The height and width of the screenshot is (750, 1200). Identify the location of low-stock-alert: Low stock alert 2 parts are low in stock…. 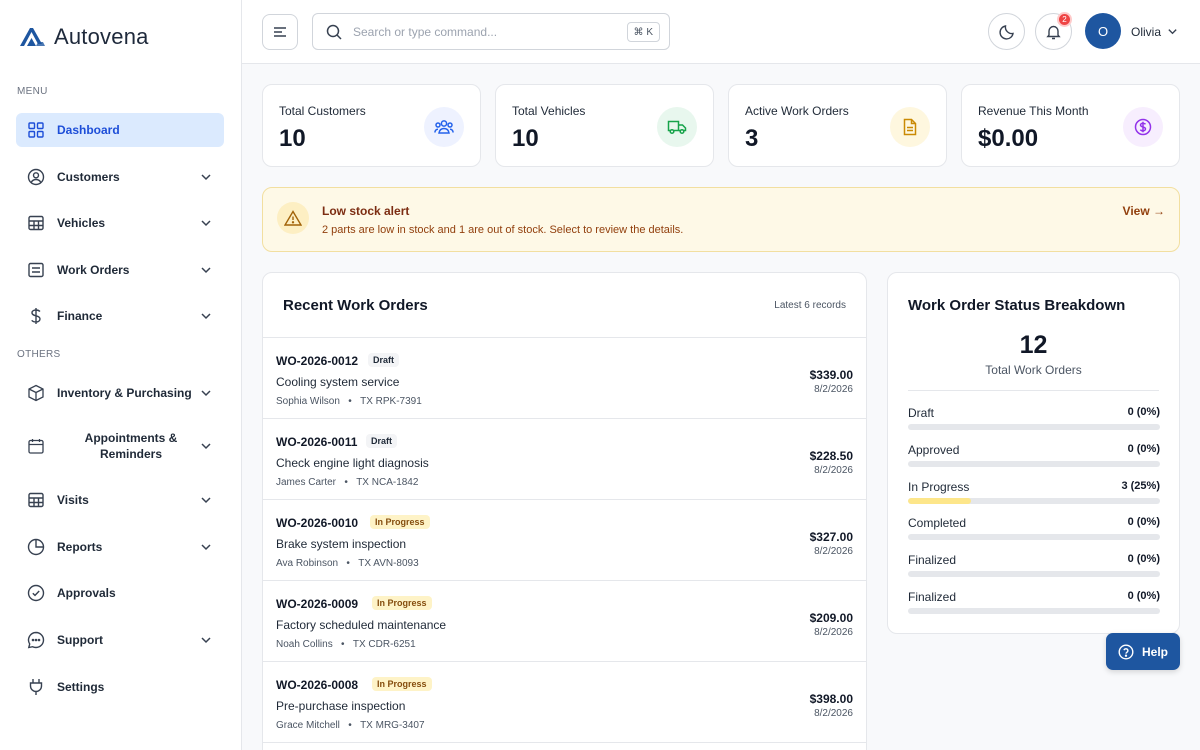
(721, 219).